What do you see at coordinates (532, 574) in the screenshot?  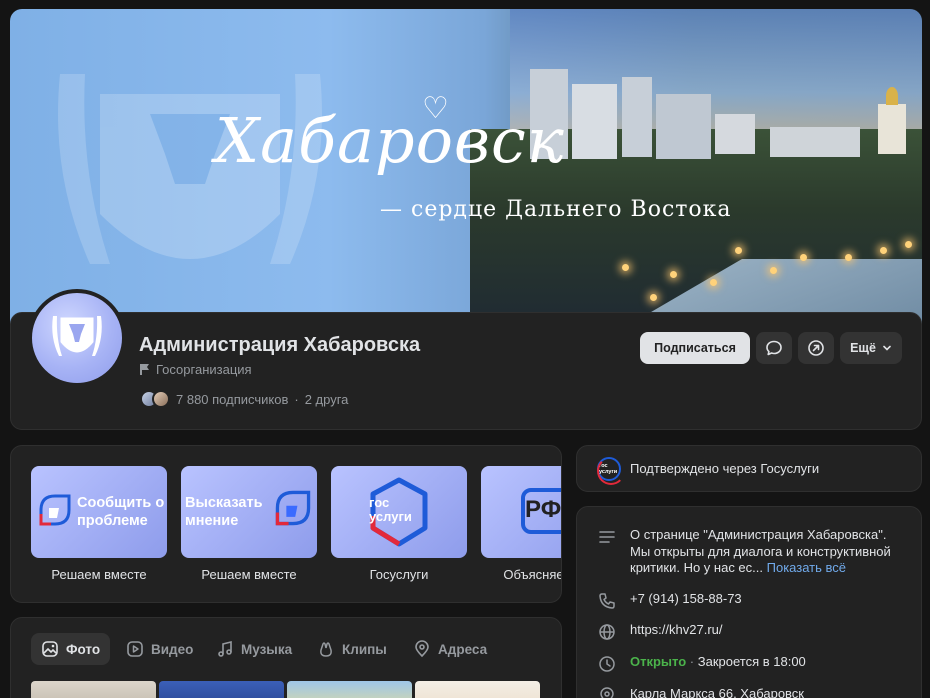 I see `widget-label: Объясняем.РФ` at bounding box center [532, 574].